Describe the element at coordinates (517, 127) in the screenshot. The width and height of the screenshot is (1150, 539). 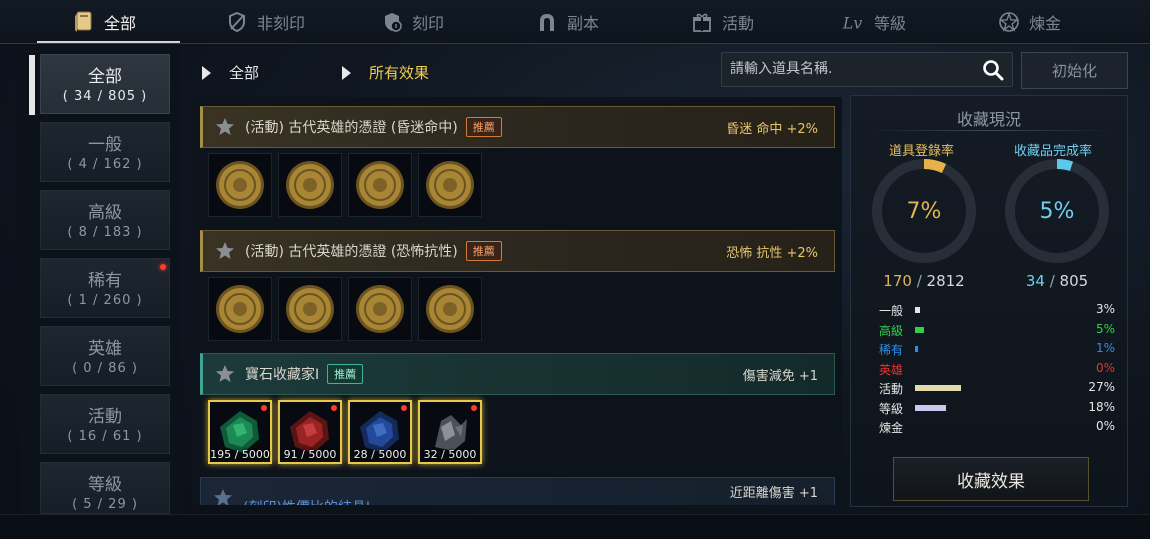
I see `collection-set-header: (活動) 古代英雄的憑證 (昏迷命中) 推薦 昏迷 命中 +2%` at that location.